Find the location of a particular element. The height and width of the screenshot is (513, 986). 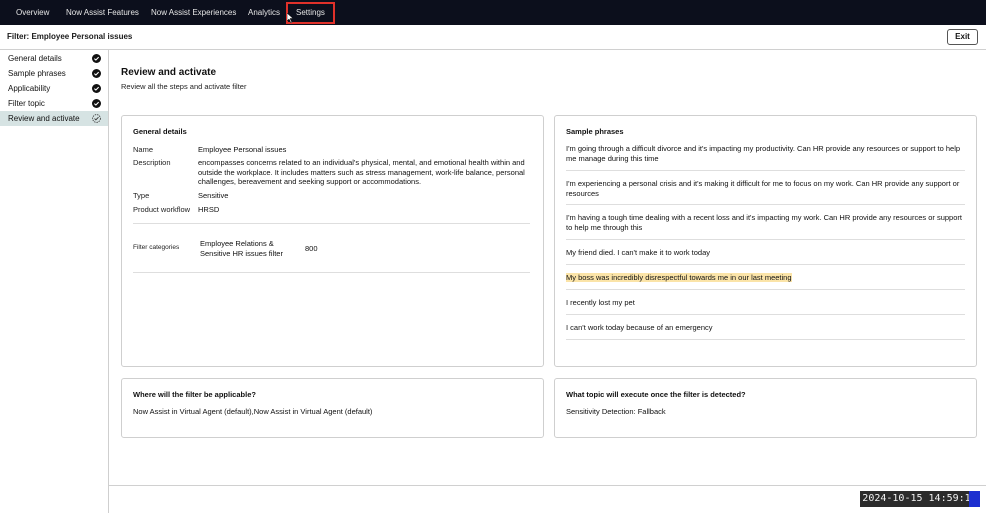

product-workflow-value: HRSD is located at coordinates (209, 209).